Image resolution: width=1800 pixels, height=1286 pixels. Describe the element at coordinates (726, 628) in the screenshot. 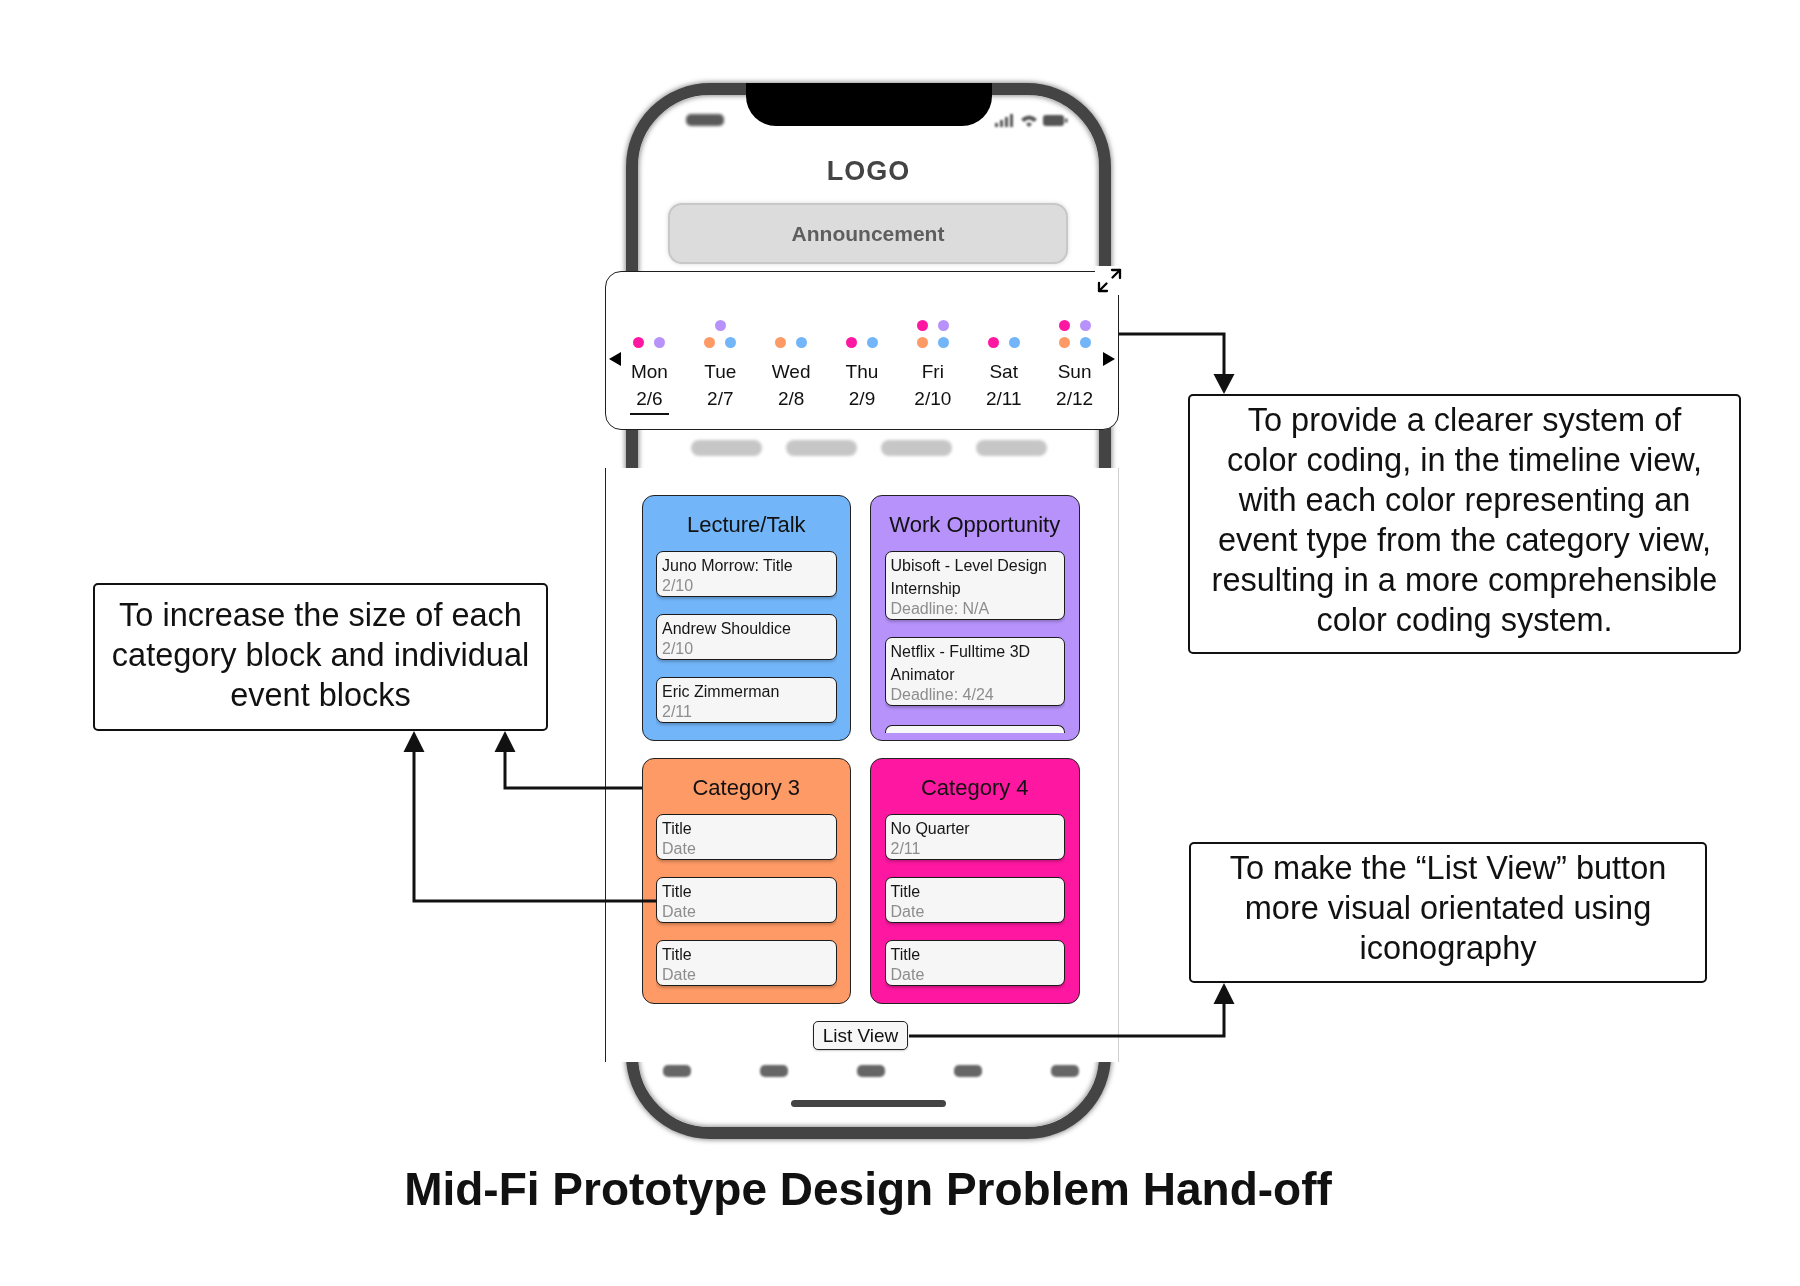

I see `event-title: Andrew Shouldice` at that location.